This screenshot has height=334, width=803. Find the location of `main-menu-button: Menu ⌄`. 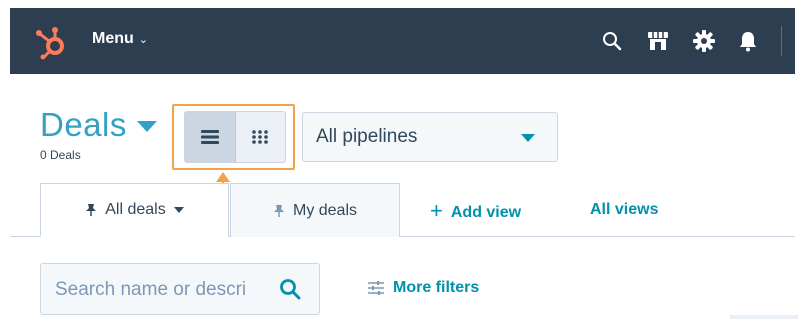

main-menu-button: Menu ⌄ is located at coordinates (120, 39).